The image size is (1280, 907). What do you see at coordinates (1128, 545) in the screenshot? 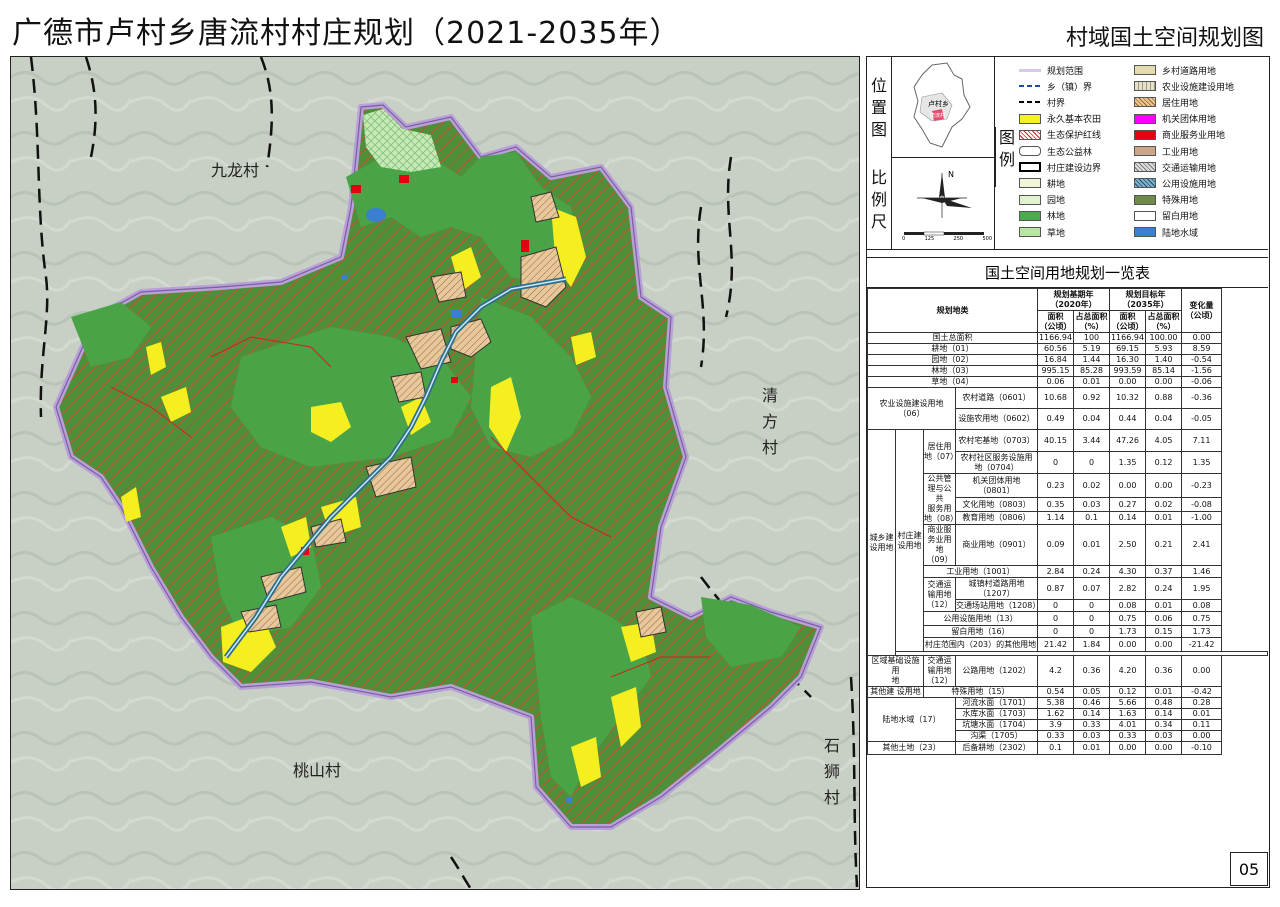
I see `value-cell: 2.50` at bounding box center [1128, 545].